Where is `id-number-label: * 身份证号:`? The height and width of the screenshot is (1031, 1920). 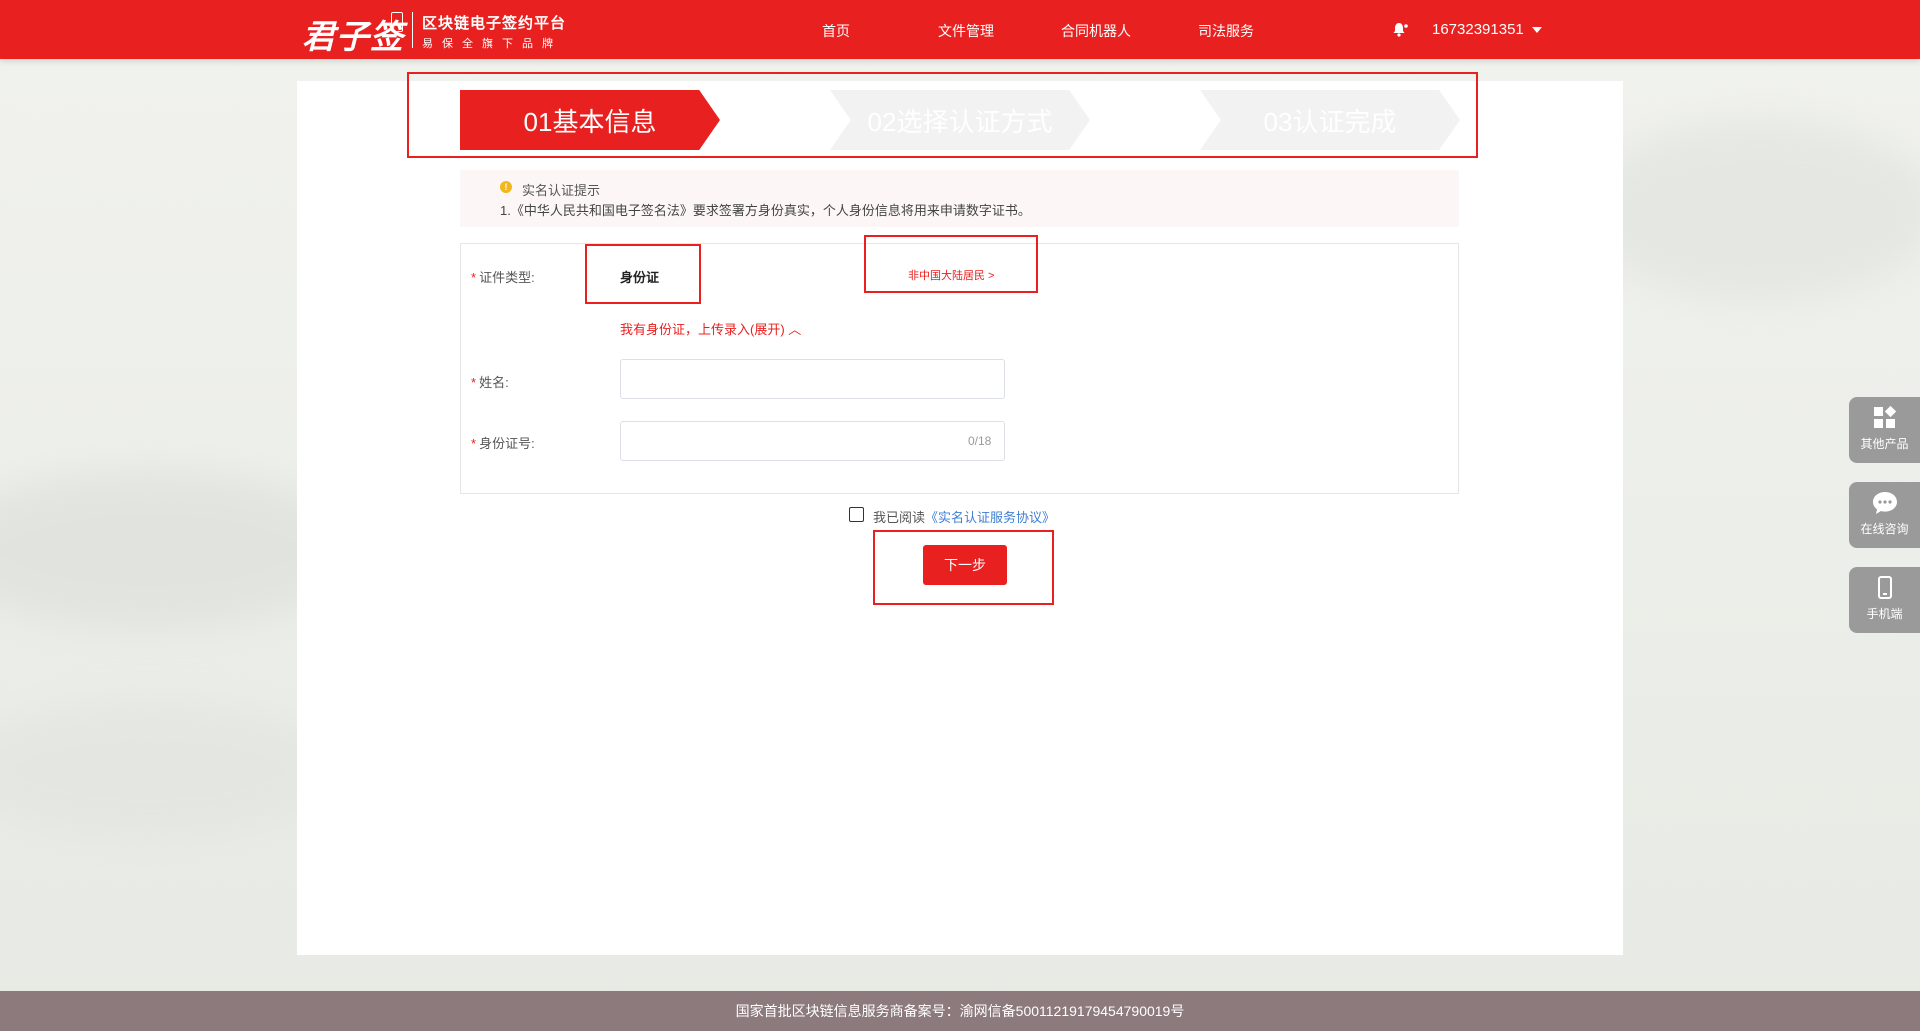 id-number-label: * 身份证号: is located at coordinates (503, 443).